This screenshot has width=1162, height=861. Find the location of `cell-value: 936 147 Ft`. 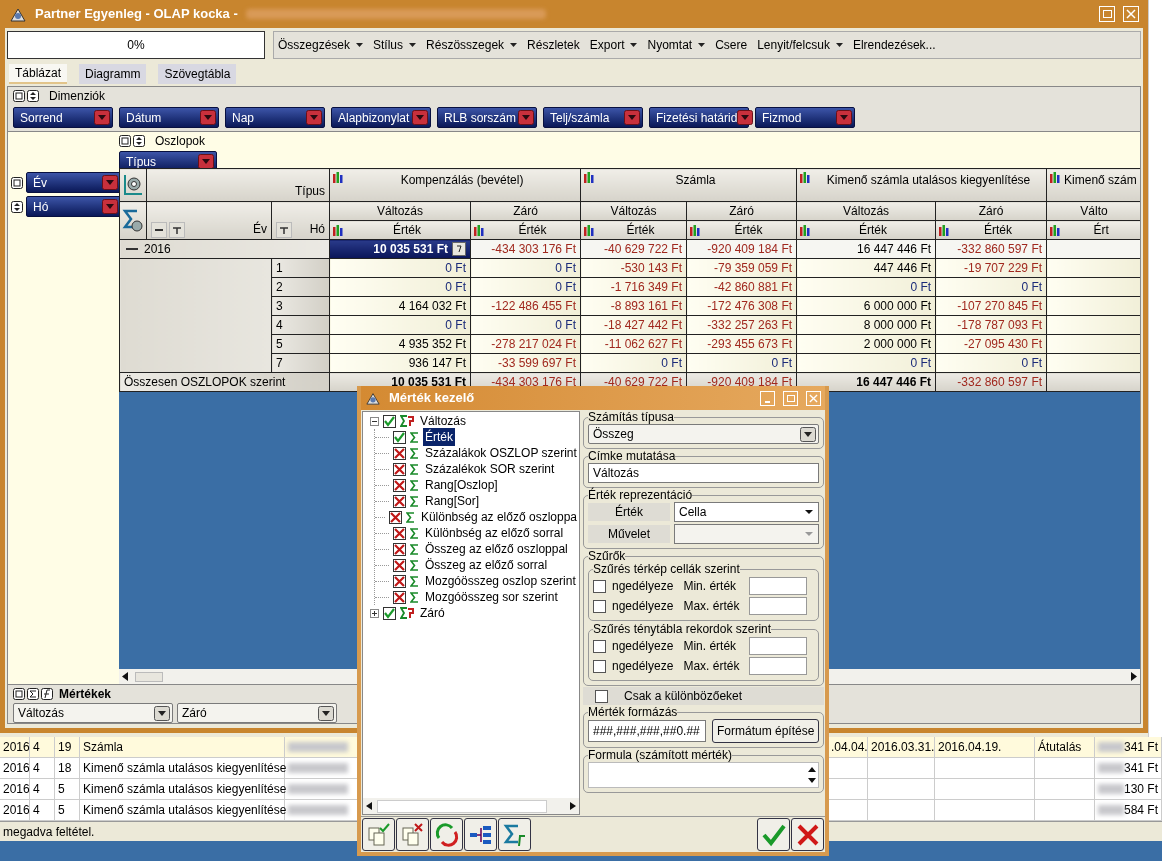

cell-value: 936 147 Ft is located at coordinates (437, 363).